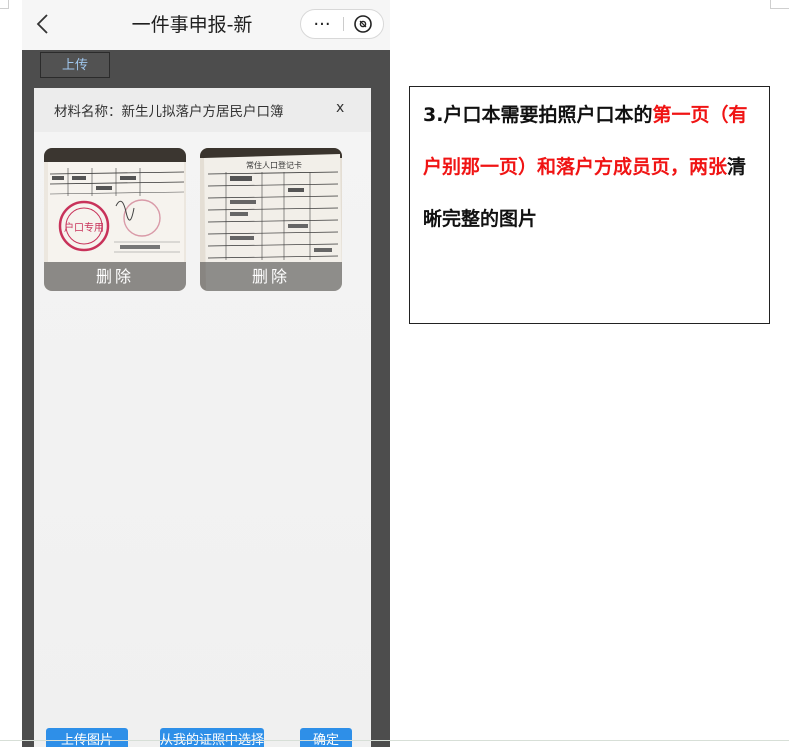 The width and height of the screenshot is (789, 747). I want to click on close-program-icon, so click(363, 24).